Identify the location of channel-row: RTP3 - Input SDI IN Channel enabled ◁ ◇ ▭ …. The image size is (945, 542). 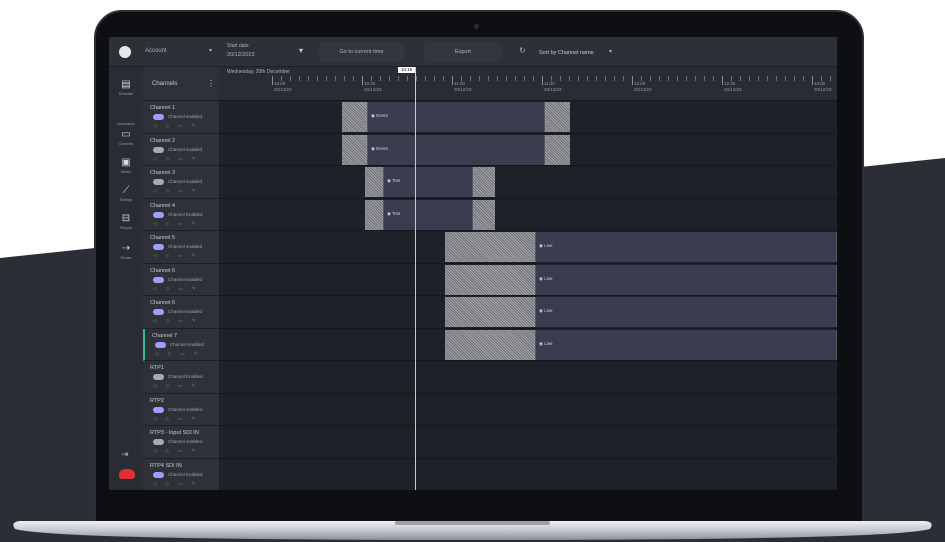
(181, 442).